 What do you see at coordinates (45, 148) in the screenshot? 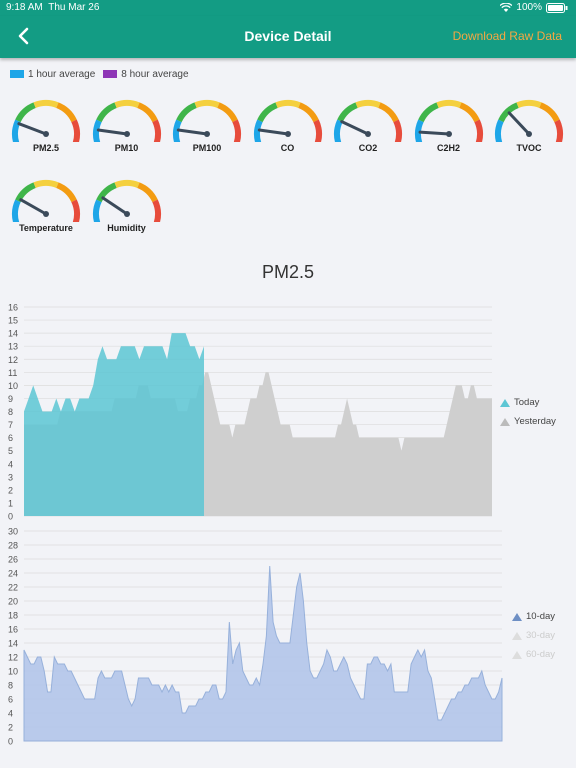
I see `gauge-label: PM2.5` at bounding box center [45, 148].